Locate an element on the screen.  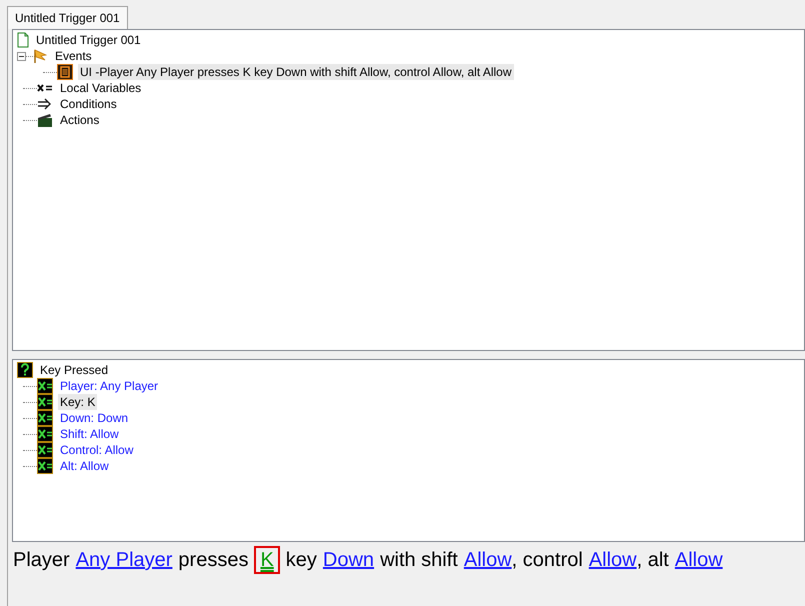
phrase-link: Any Player is located at coordinates (124, 560).